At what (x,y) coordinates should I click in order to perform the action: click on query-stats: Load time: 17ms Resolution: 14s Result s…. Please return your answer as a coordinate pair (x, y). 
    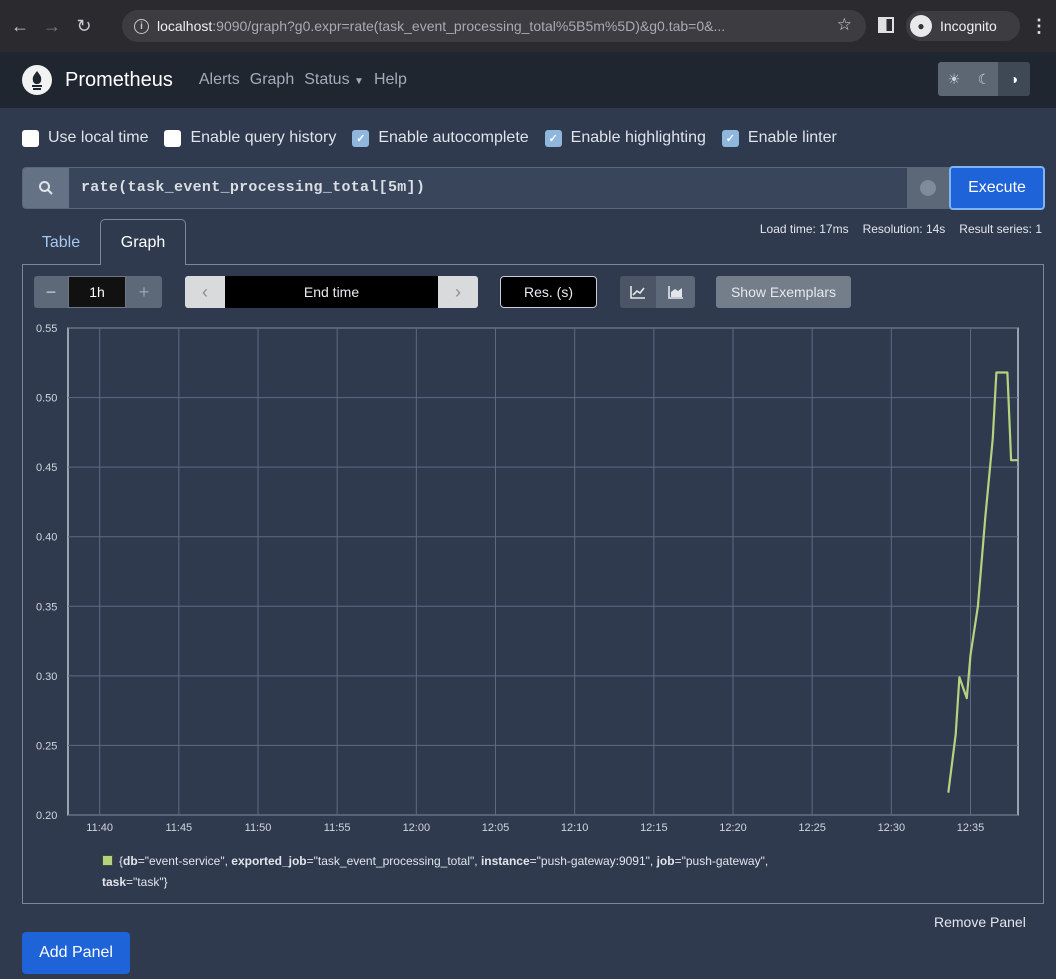
    Looking at the image, I should click on (901, 229).